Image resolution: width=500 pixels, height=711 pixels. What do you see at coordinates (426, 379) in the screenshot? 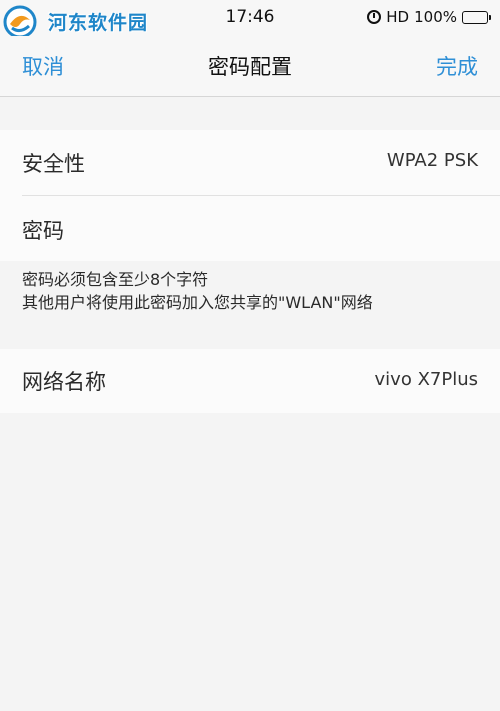
I see `network-name-value: vivo X7Plus` at bounding box center [426, 379].